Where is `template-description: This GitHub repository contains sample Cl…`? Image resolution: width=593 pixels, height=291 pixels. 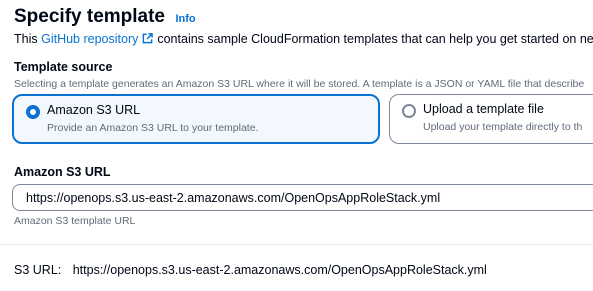
template-description: This GitHub repository contains sample Cl… is located at coordinates (303, 39).